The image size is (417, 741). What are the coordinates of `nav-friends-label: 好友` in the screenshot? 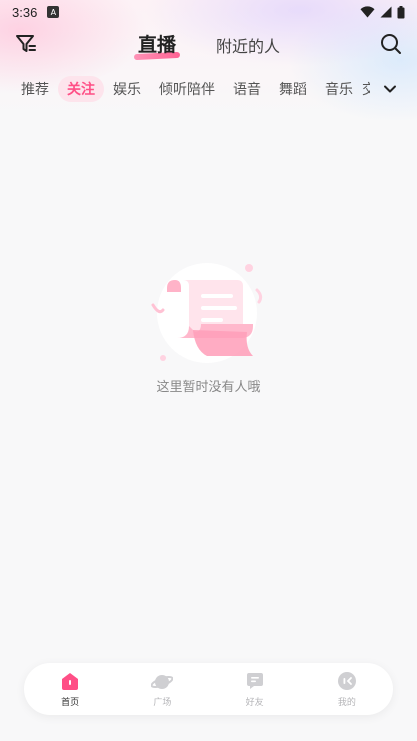 It's located at (254, 702).